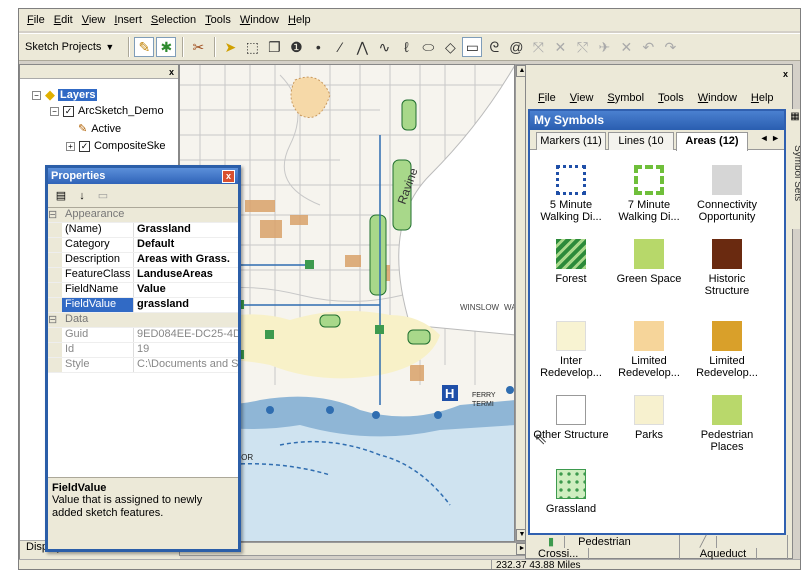 This screenshot has width=801, height=570. What do you see at coordinates (143, 176) in the screenshot?
I see `properties-titlebar: Properties x` at bounding box center [143, 176].